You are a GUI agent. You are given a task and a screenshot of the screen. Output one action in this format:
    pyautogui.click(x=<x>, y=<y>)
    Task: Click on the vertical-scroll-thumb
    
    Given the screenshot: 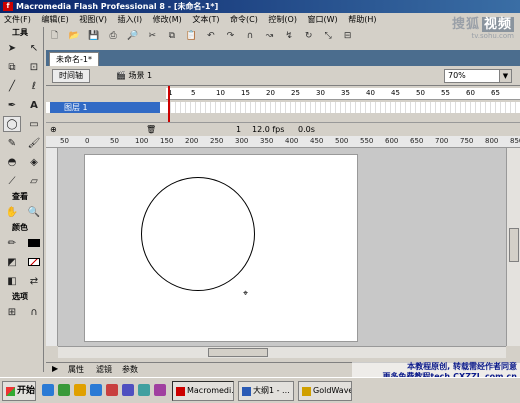 What is the action you would take?
    pyautogui.click(x=514, y=245)
    